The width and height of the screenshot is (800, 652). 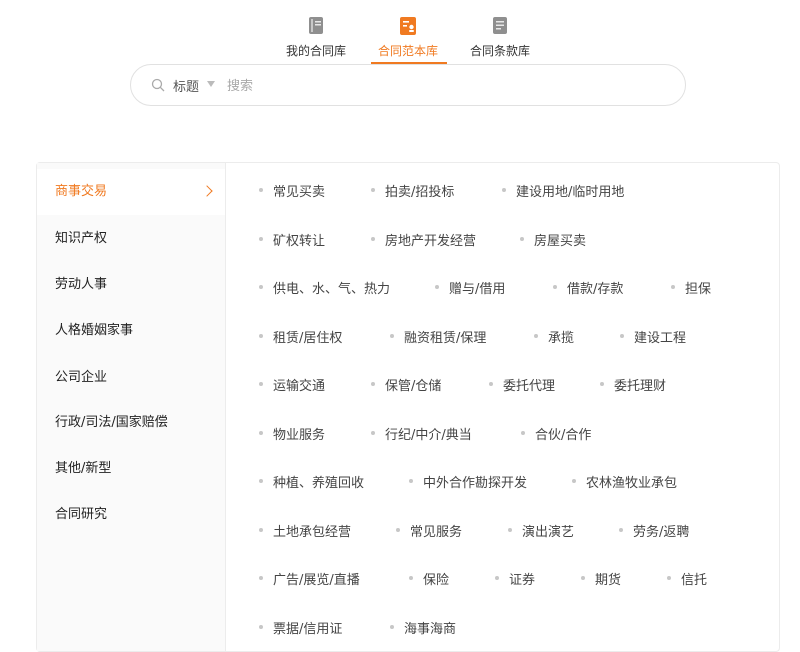 What do you see at coordinates (299, 386) in the screenshot?
I see `category-label: 运输交通` at bounding box center [299, 386].